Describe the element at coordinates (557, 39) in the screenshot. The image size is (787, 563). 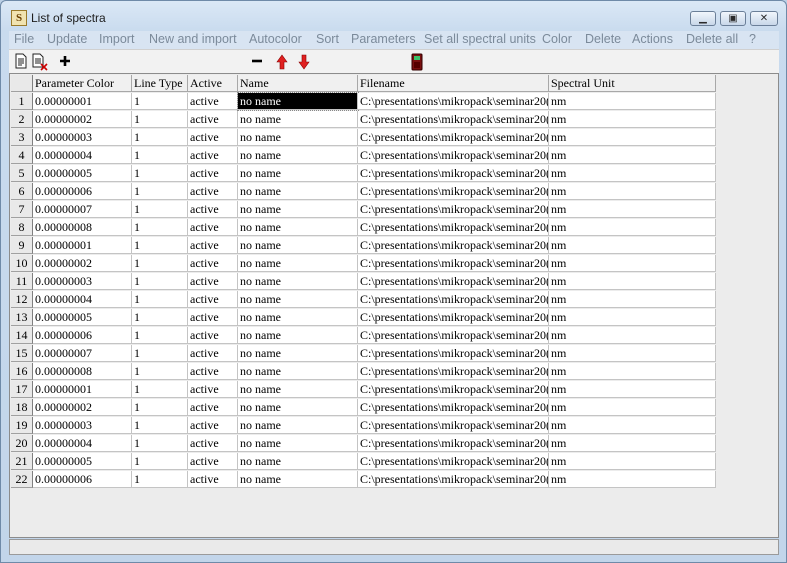
I see `menu-item-color: Color` at that location.